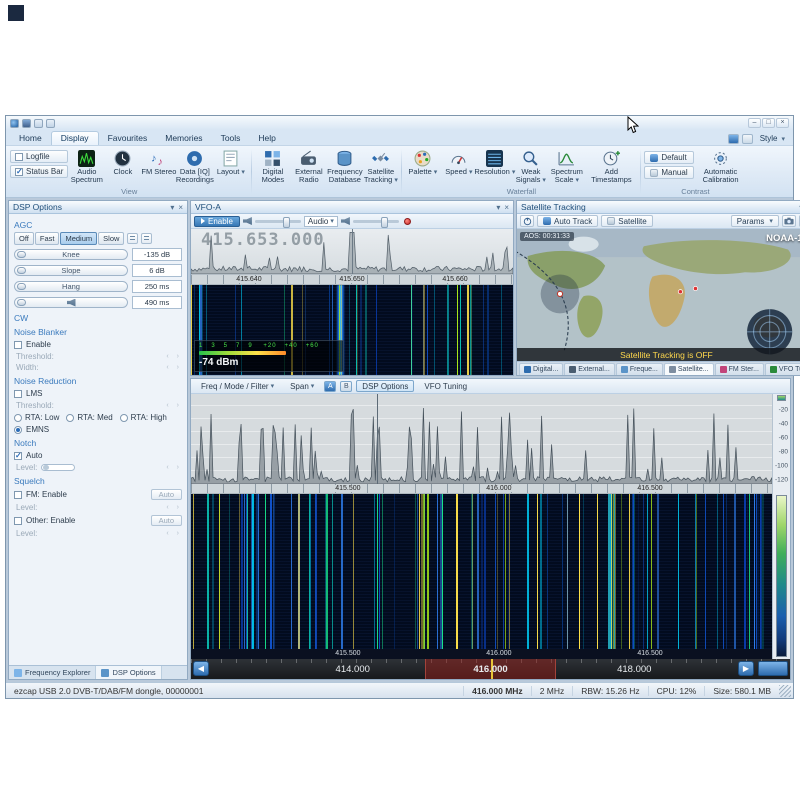  Describe the element at coordinates (669, 172) in the screenshot. I see `contrast-manual-button: Manual` at that location.